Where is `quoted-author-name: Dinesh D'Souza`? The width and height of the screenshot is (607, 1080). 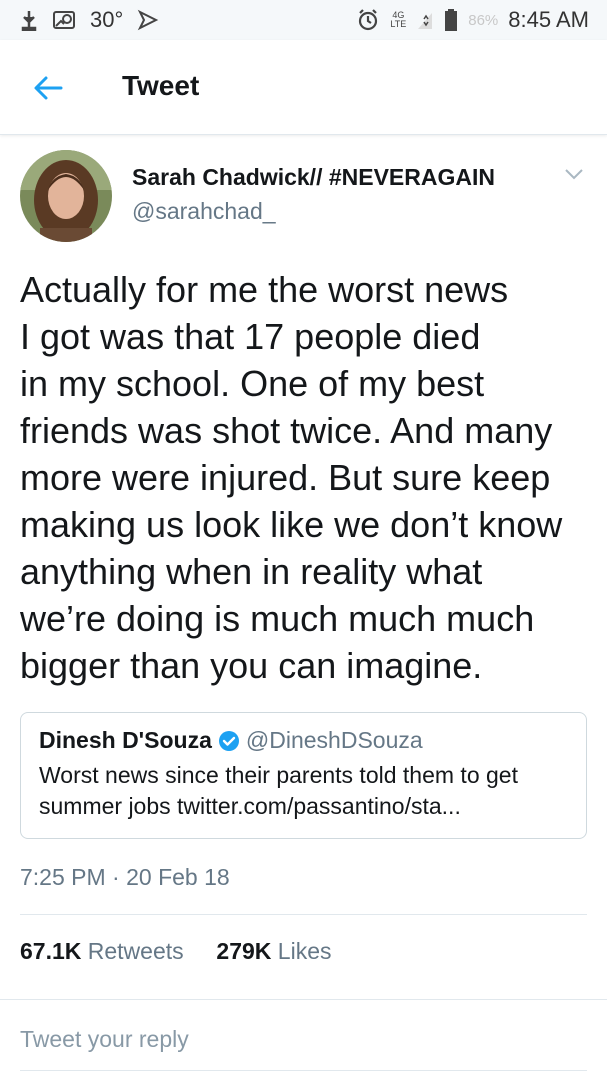 quoted-author-name: Dinesh D'Souza is located at coordinates (125, 740).